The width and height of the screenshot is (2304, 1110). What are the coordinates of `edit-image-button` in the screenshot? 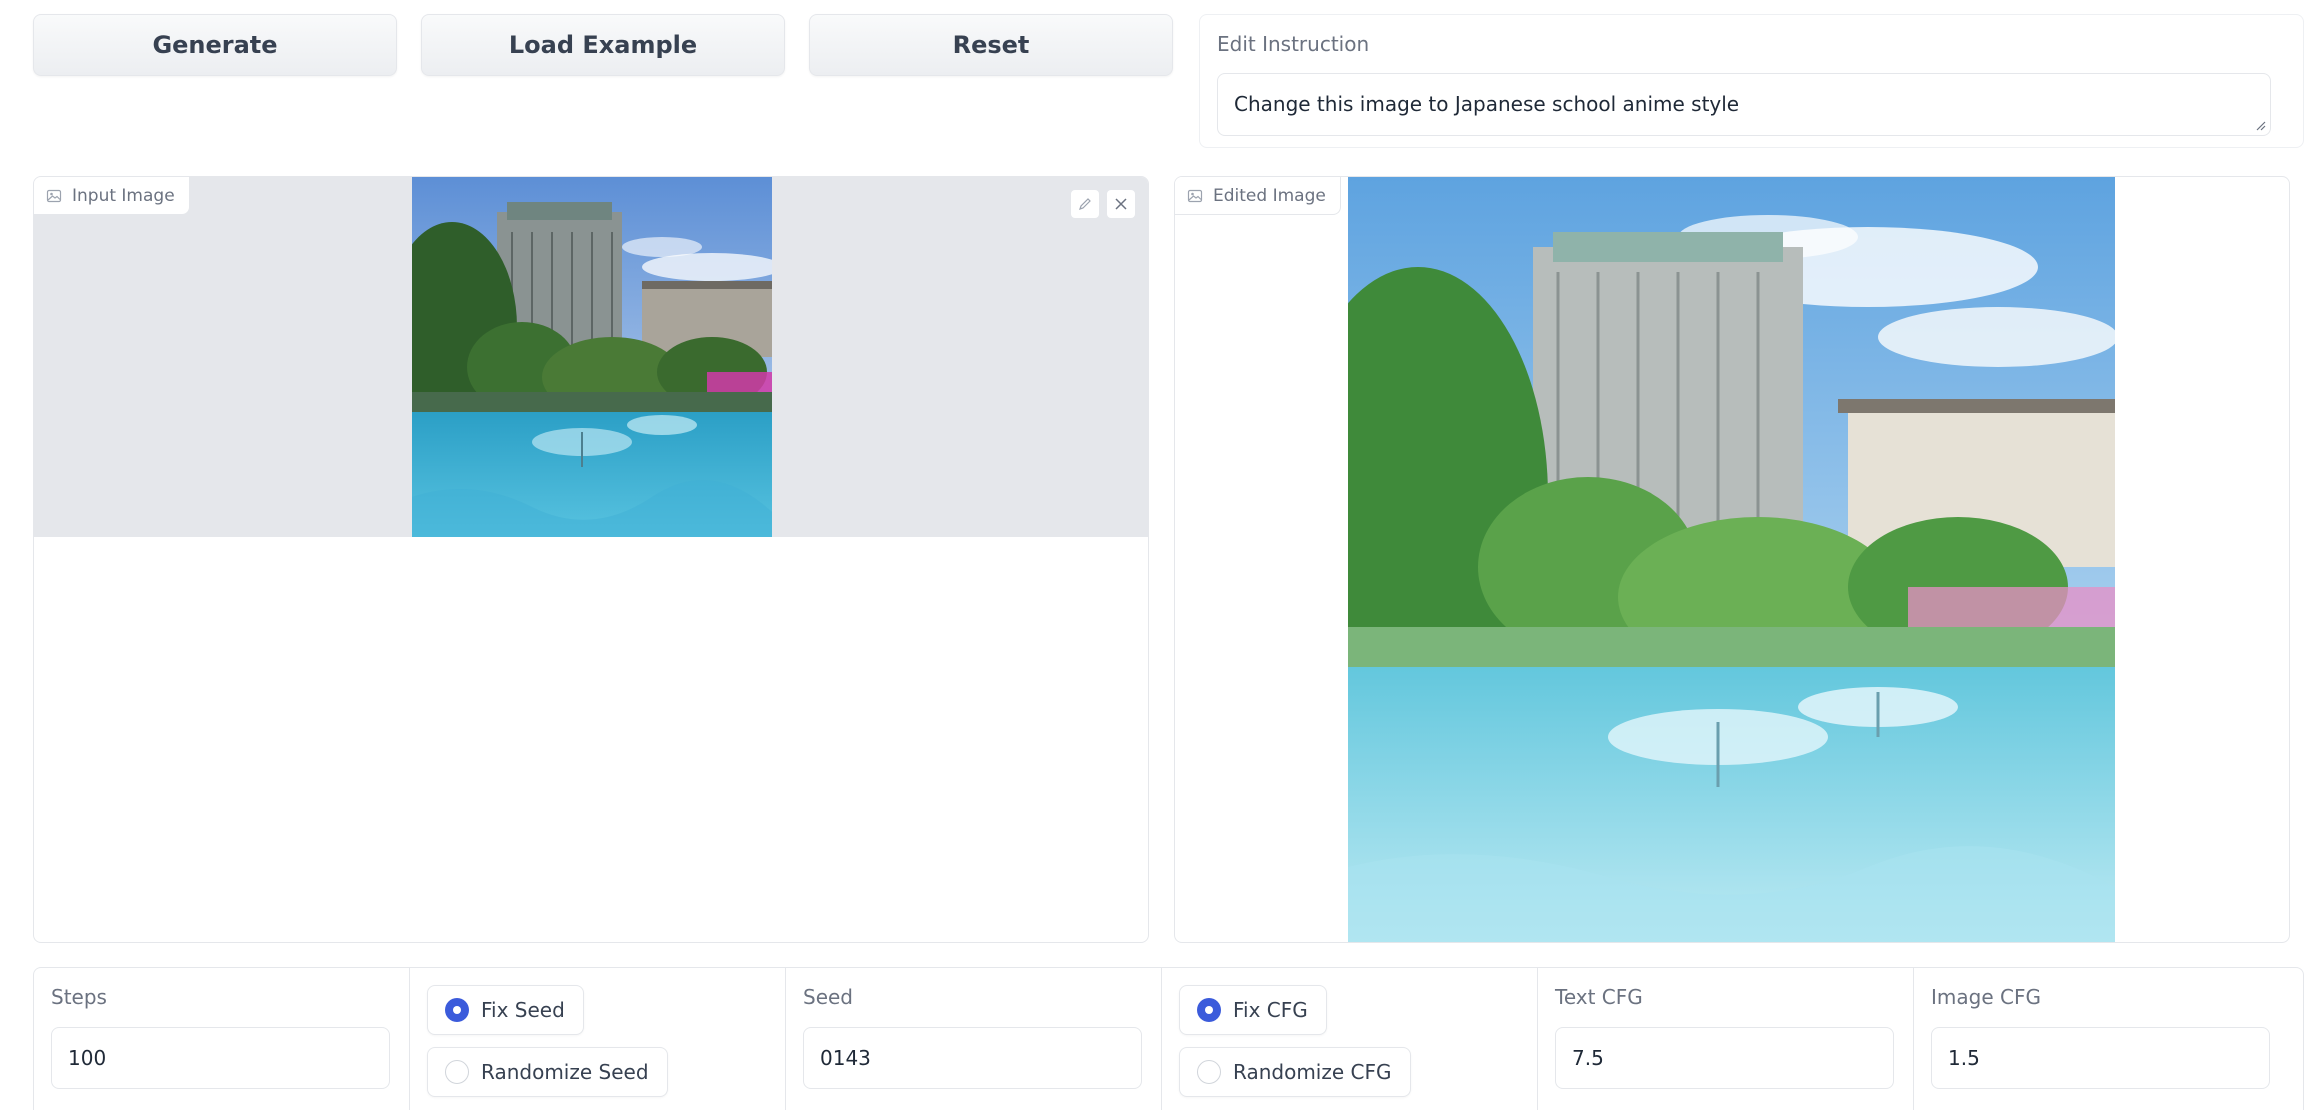 It's located at (1085, 204).